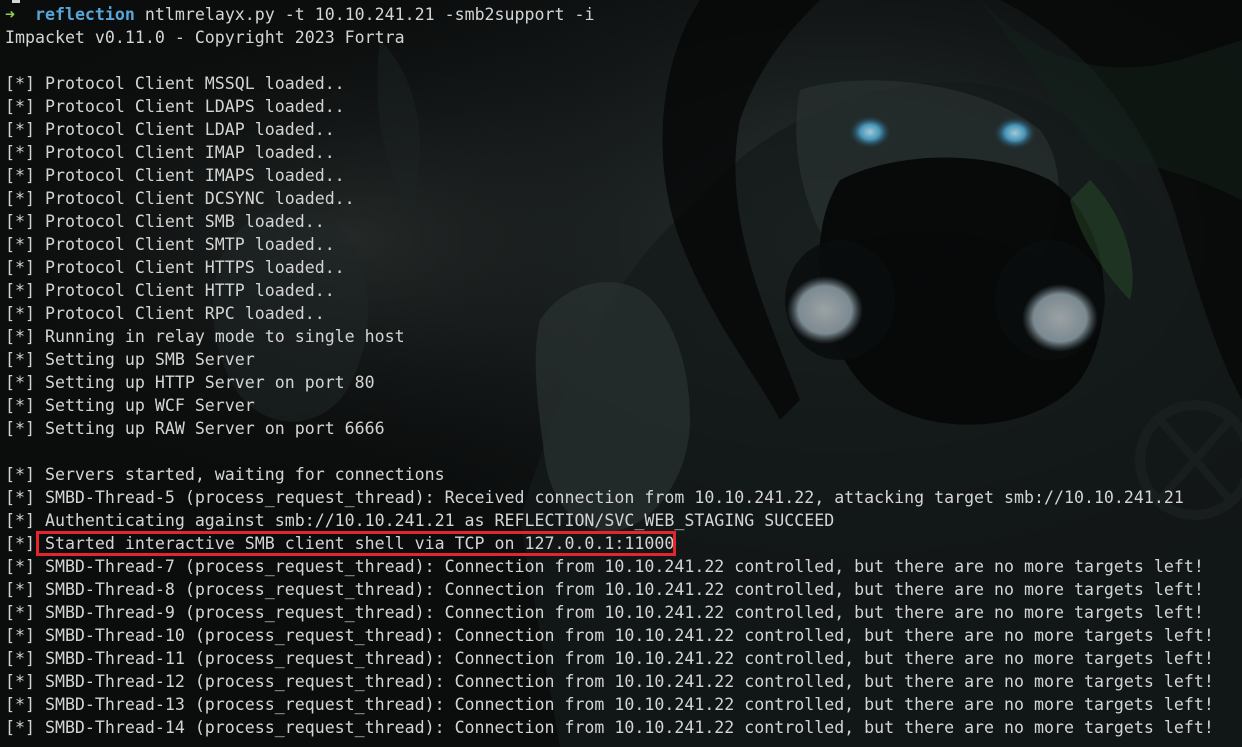 The image size is (1242, 747). I want to click on output-line: [*] Setting up HTTP Server on port 80, so click(190, 382).